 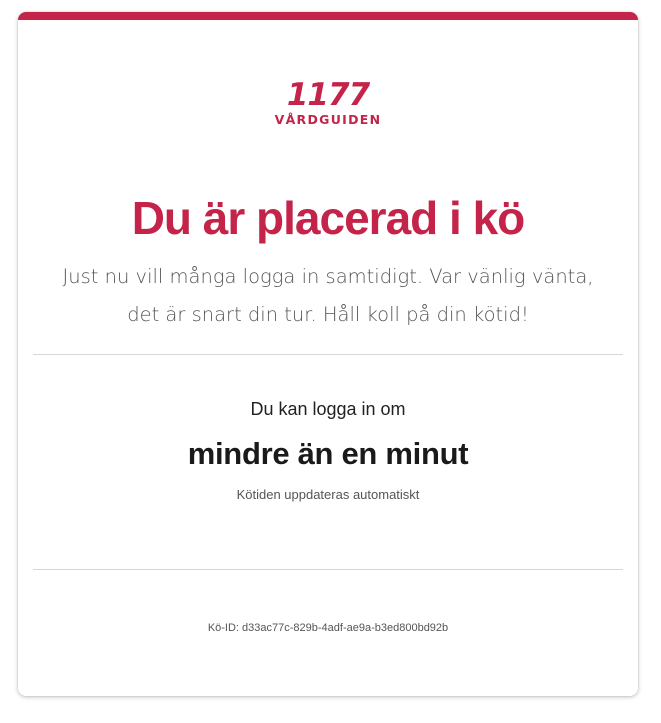 What do you see at coordinates (328, 16) in the screenshot?
I see `accent-top-bar` at bounding box center [328, 16].